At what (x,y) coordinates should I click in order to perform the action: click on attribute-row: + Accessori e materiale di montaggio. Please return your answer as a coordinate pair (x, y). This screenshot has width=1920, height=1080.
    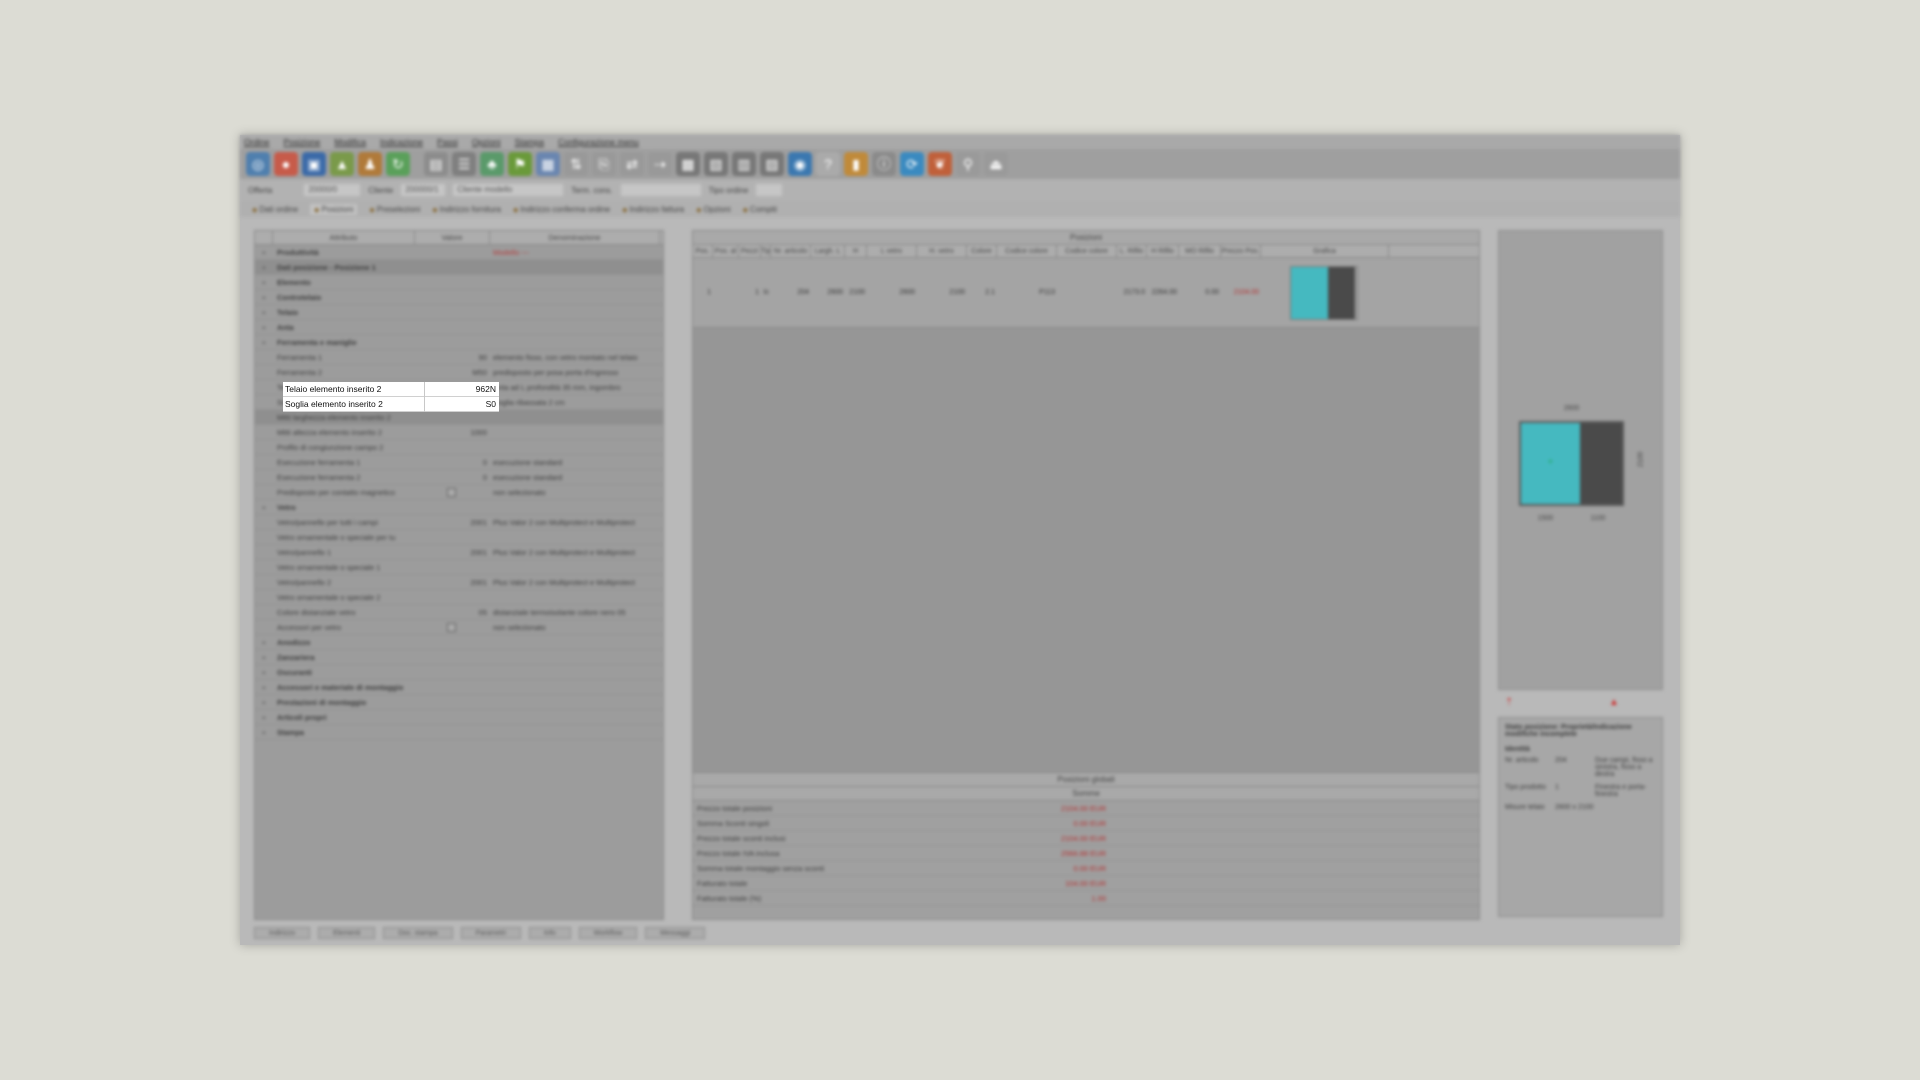
    Looking at the image, I should click on (459, 687).